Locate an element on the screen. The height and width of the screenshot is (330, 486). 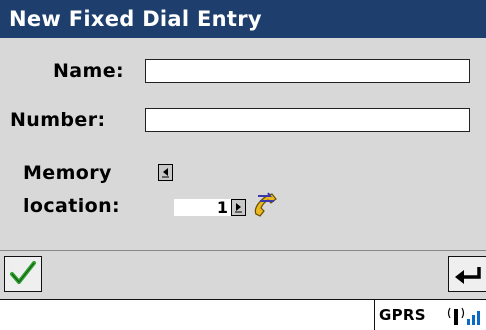
ok-button is located at coordinates (23, 274).